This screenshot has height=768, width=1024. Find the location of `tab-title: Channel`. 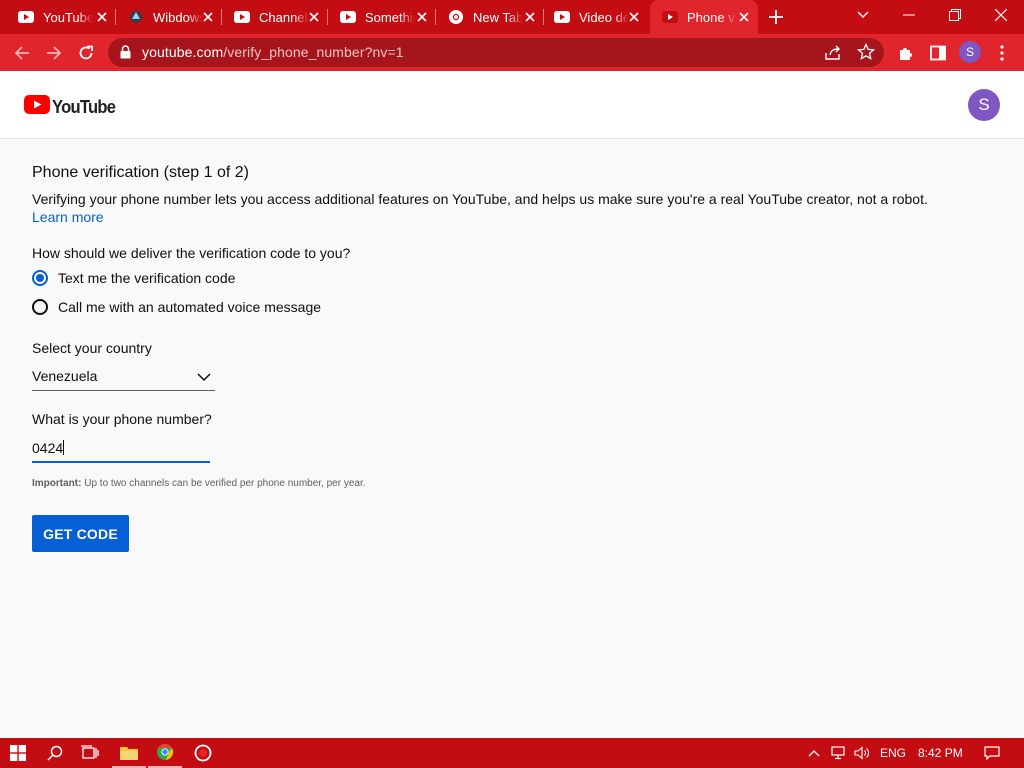

tab-title: Channel is located at coordinates (283, 17).